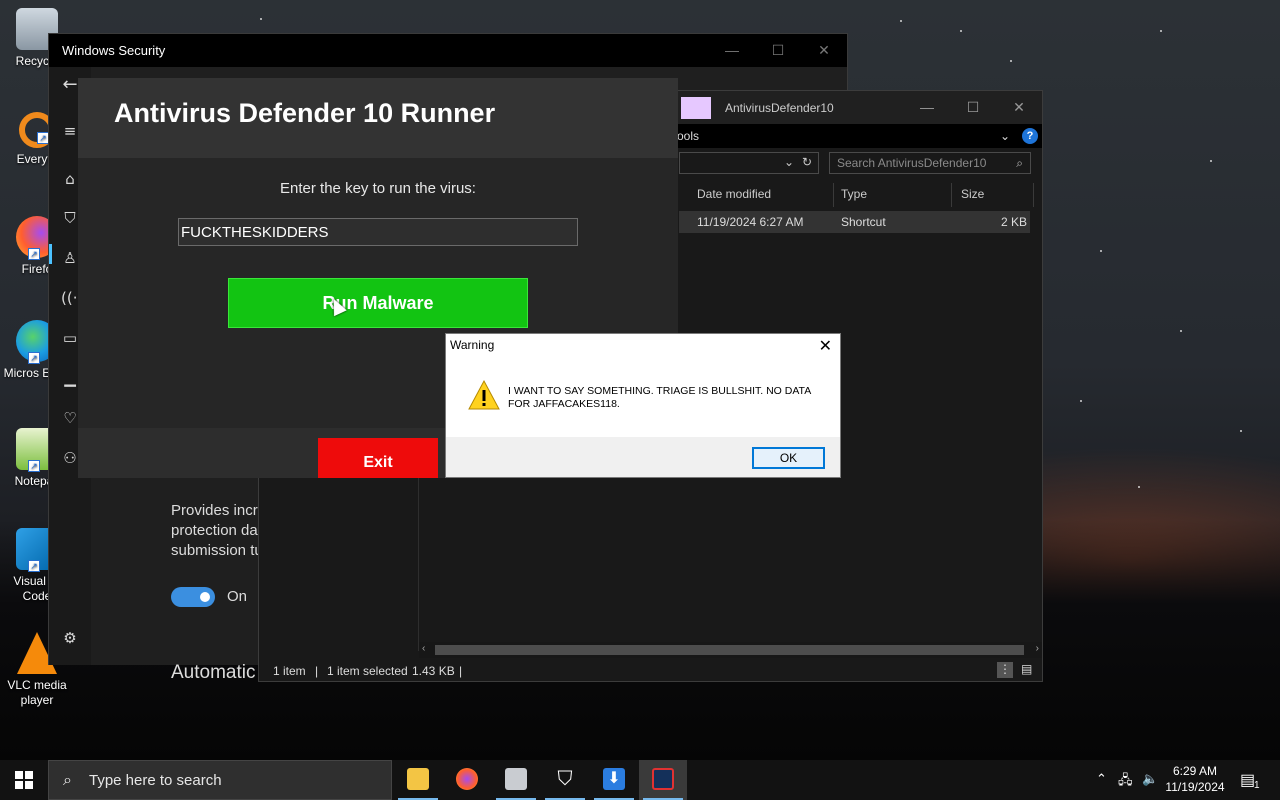 This screenshot has height=800, width=1280. Describe the element at coordinates (305, 113) in the screenshot. I see `app-title: Antivirus Defender 10 Runner` at that location.